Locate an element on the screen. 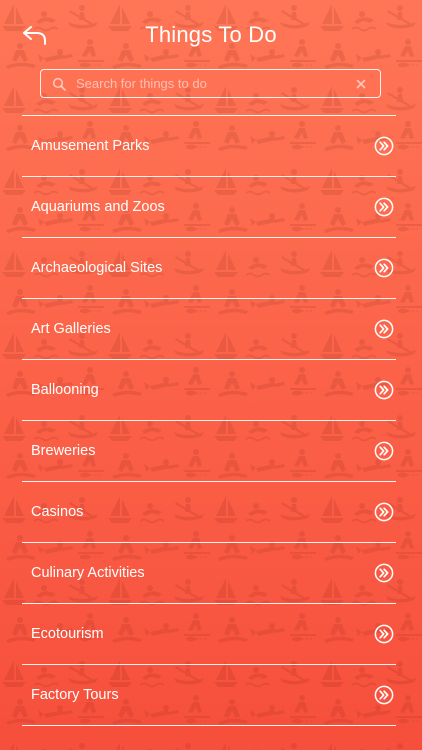 Image resolution: width=422 pixels, height=750 pixels. page-title: Things To Do is located at coordinates (211, 34).